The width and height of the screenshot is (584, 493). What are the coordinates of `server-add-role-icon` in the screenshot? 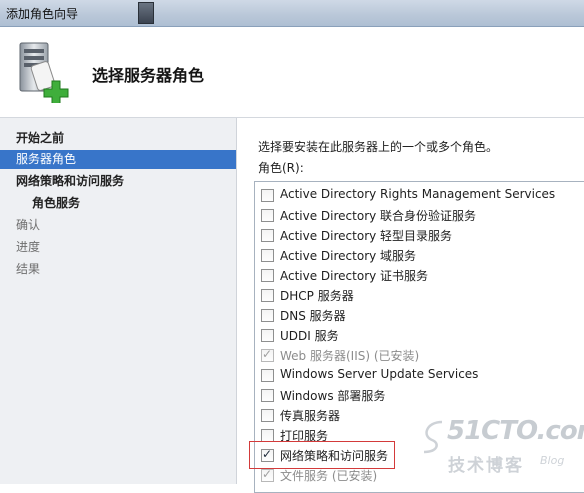 It's located at (44, 72).